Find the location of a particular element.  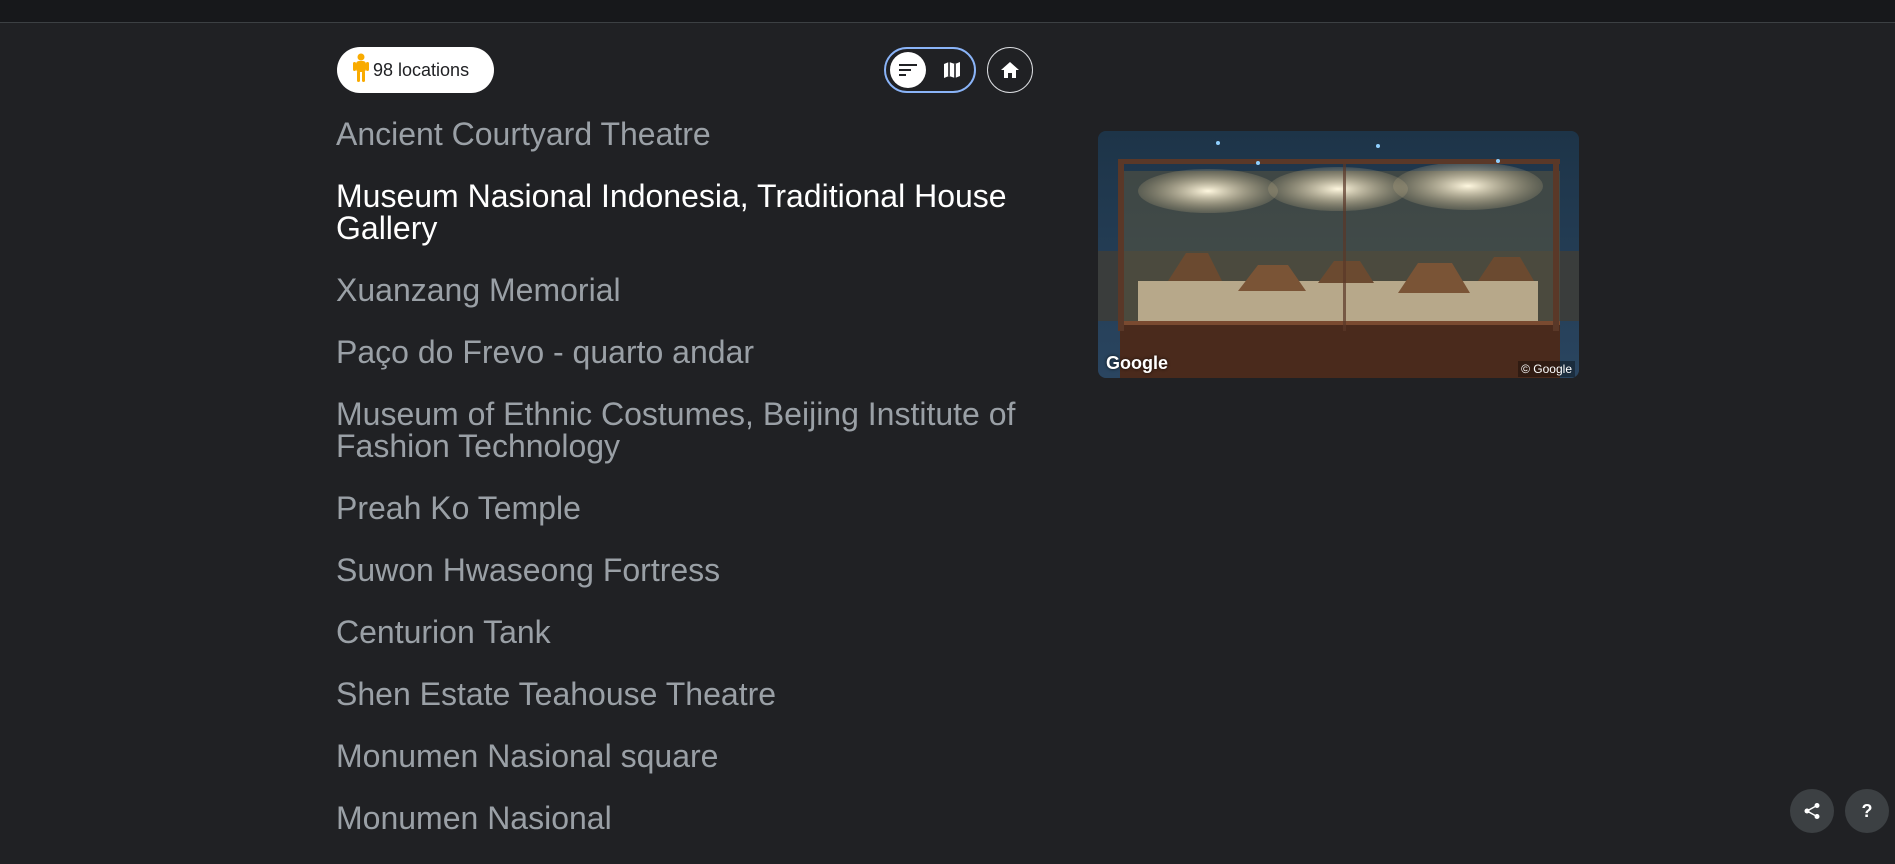

map-view-button is located at coordinates (952, 70).